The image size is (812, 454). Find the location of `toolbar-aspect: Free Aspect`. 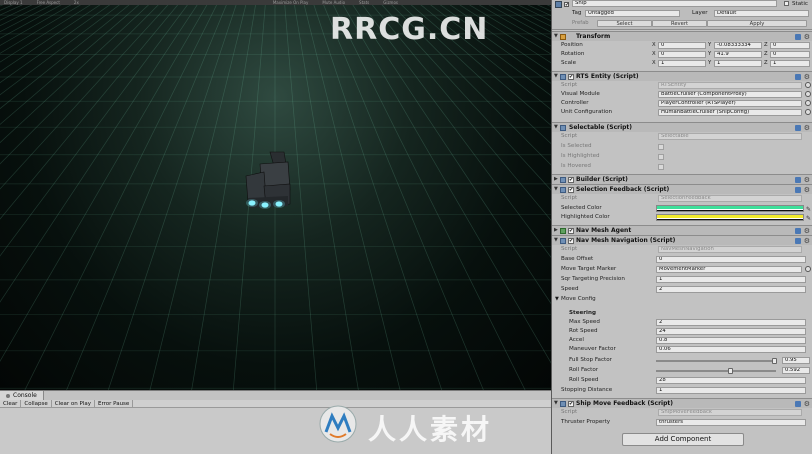

toolbar-aspect: Free Aspect is located at coordinates (48, 2).